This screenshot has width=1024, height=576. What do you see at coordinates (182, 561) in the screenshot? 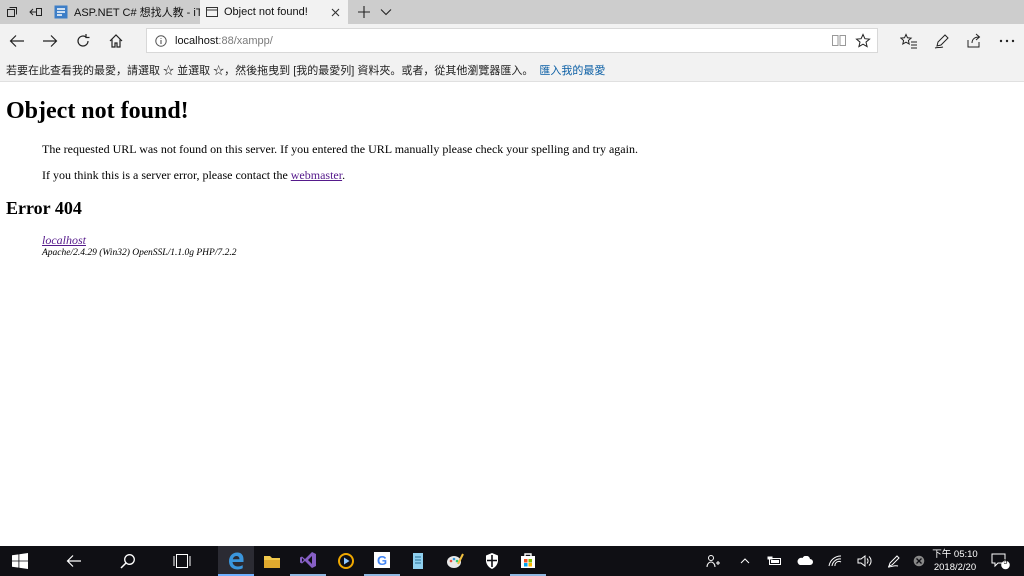
I see `task-view-icon` at bounding box center [182, 561].